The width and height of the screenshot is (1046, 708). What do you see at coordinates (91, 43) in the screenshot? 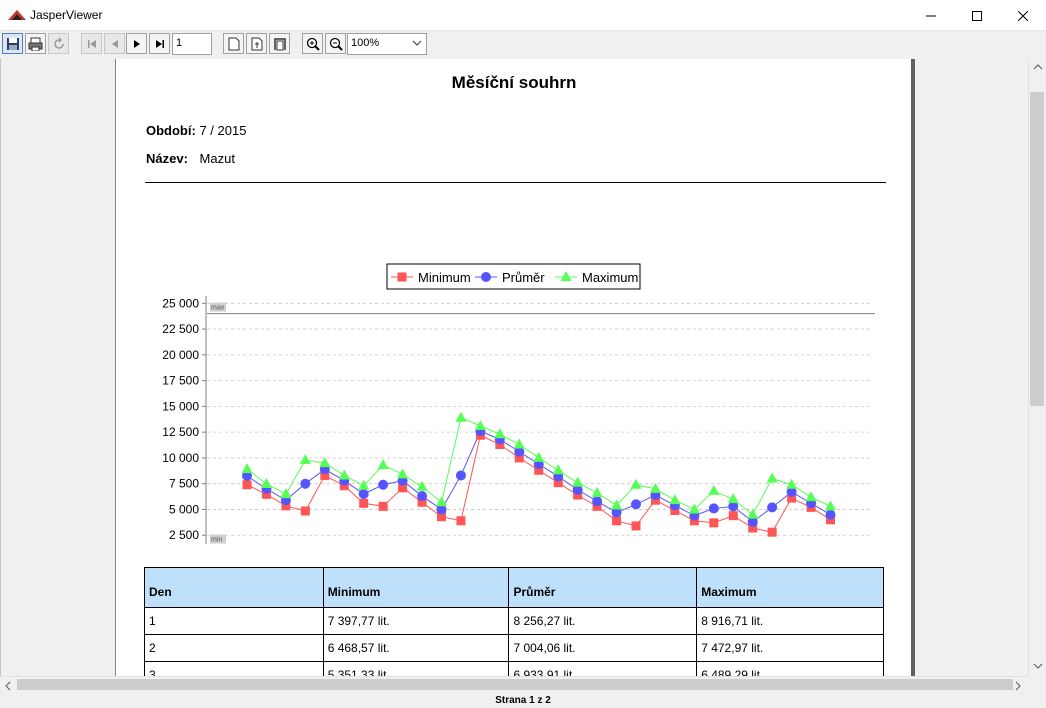
I see `first-page-button` at bounding box center [91, 43].